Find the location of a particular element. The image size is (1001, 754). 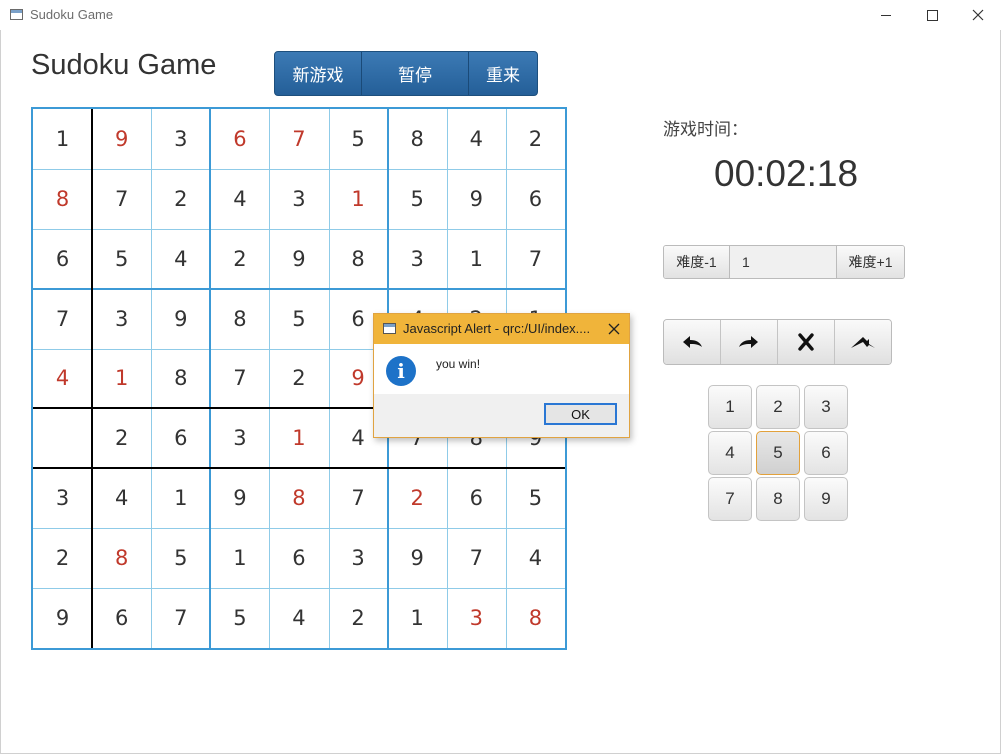

number-key: 8 is located at coordinates (778, 499).